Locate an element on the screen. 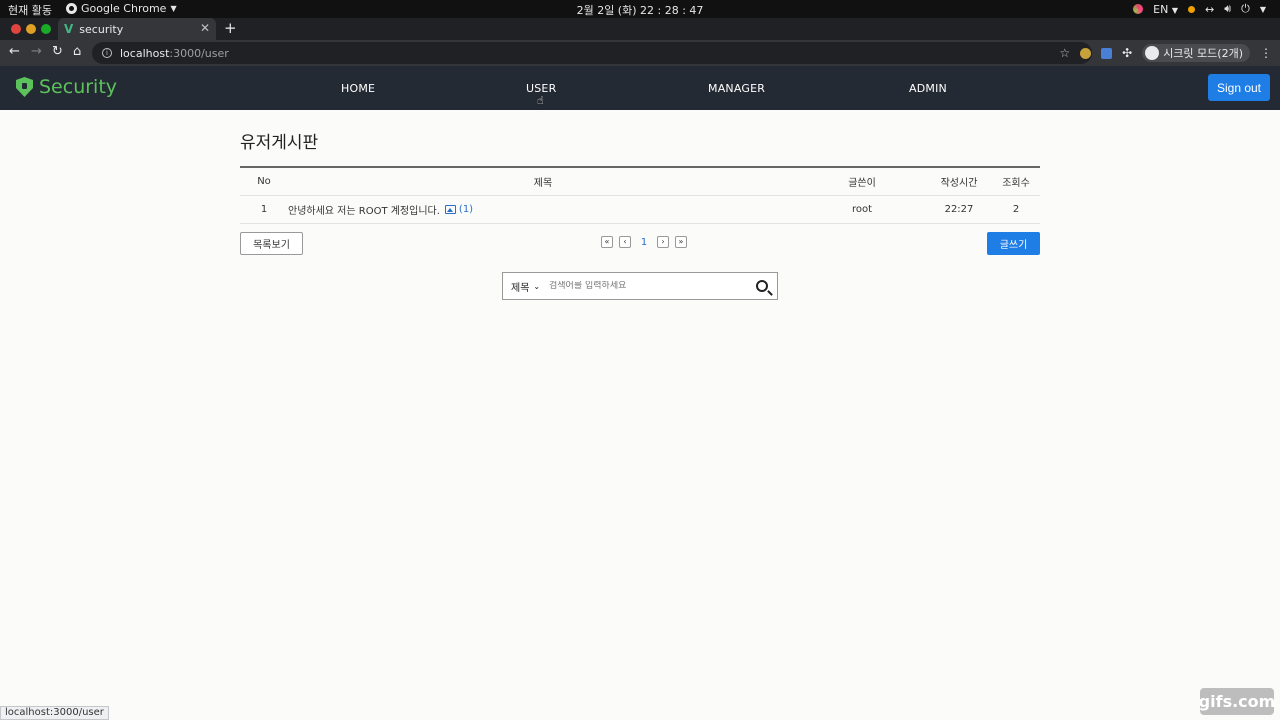  post-title-link: 안녕하세요 저는 ROOT 계정입니다. is located at coordinates (364, 209).